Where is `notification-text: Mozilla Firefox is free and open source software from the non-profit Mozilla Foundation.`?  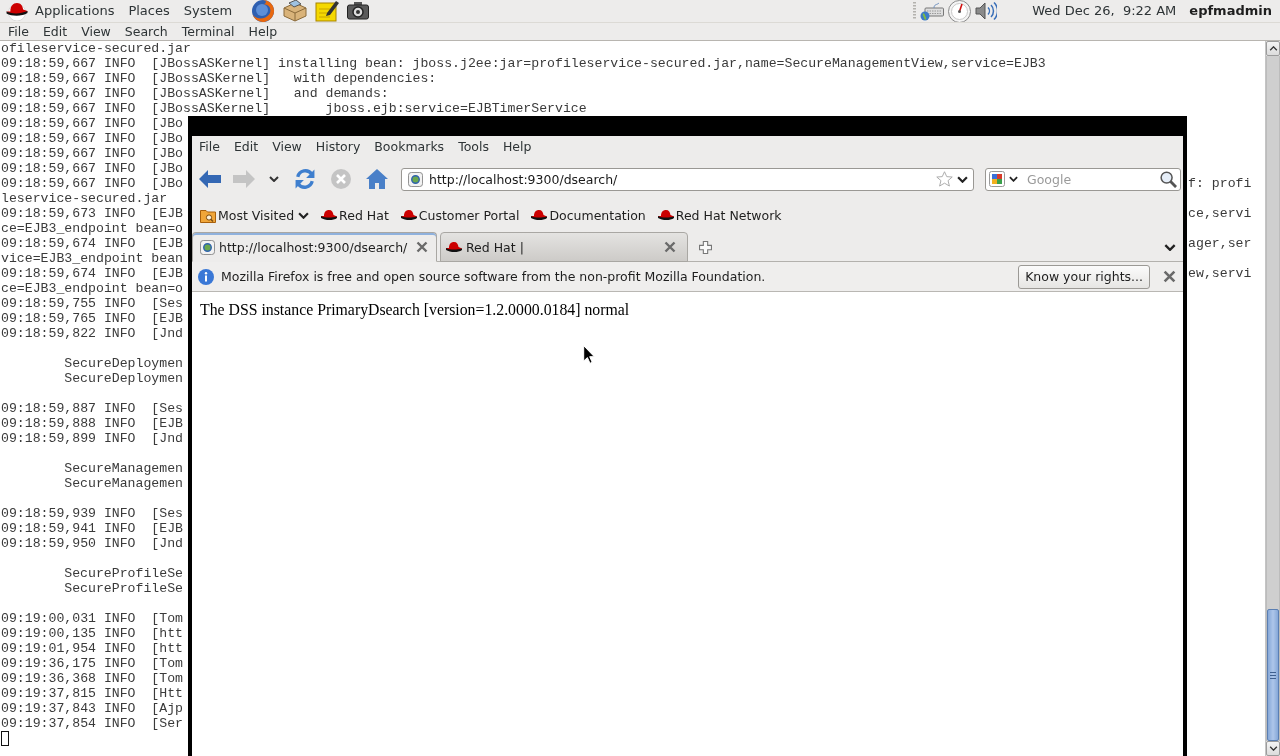
notification-text: Mozilla Firefox is free and open source software from the non-profit Mozilla Foundation. is located at coordinates (493, 276).